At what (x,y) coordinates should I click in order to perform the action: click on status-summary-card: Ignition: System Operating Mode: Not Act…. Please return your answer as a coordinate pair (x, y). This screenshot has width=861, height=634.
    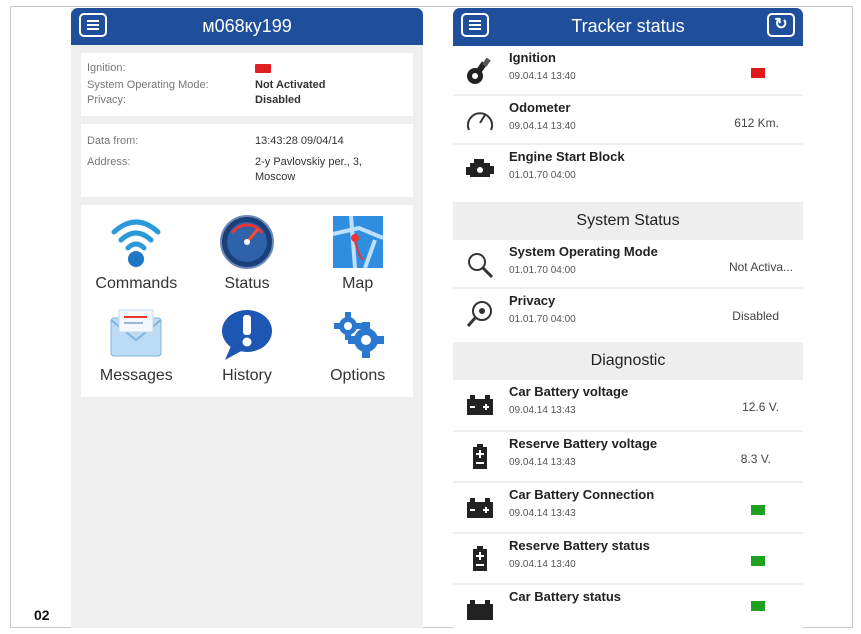
    Looking at the image, I should click on (247, 84).